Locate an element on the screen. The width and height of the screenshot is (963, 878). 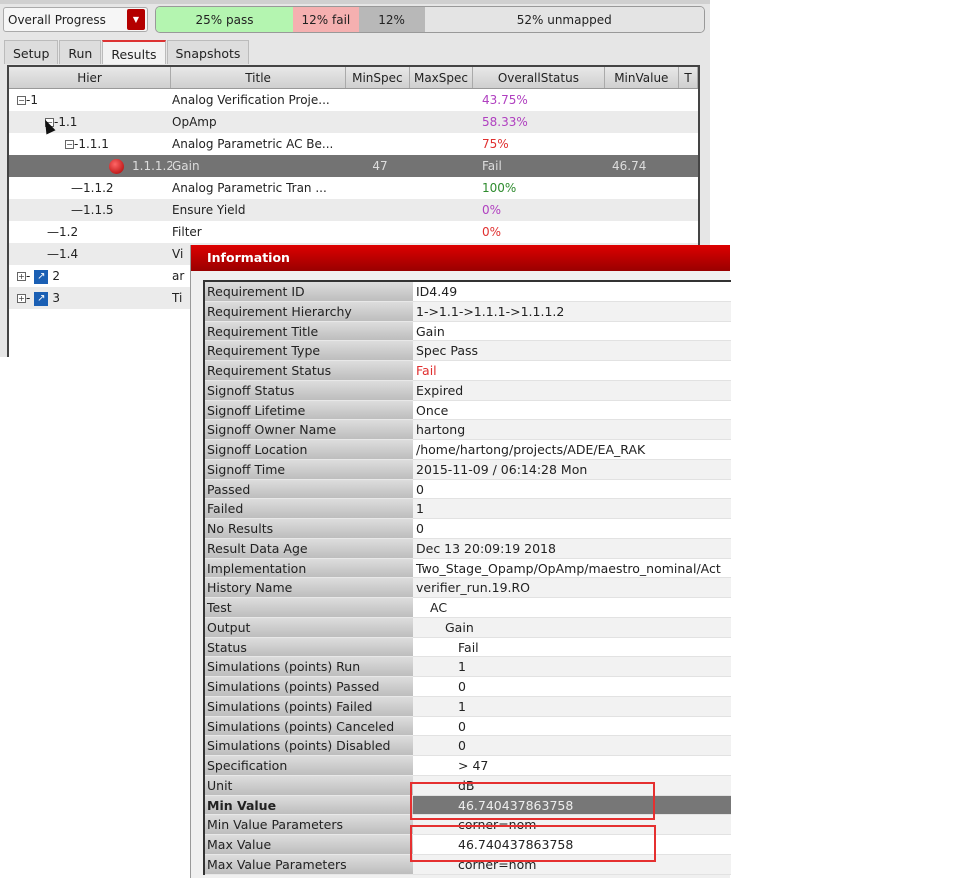
info-label: Passed is located at coordinates (309, 489).